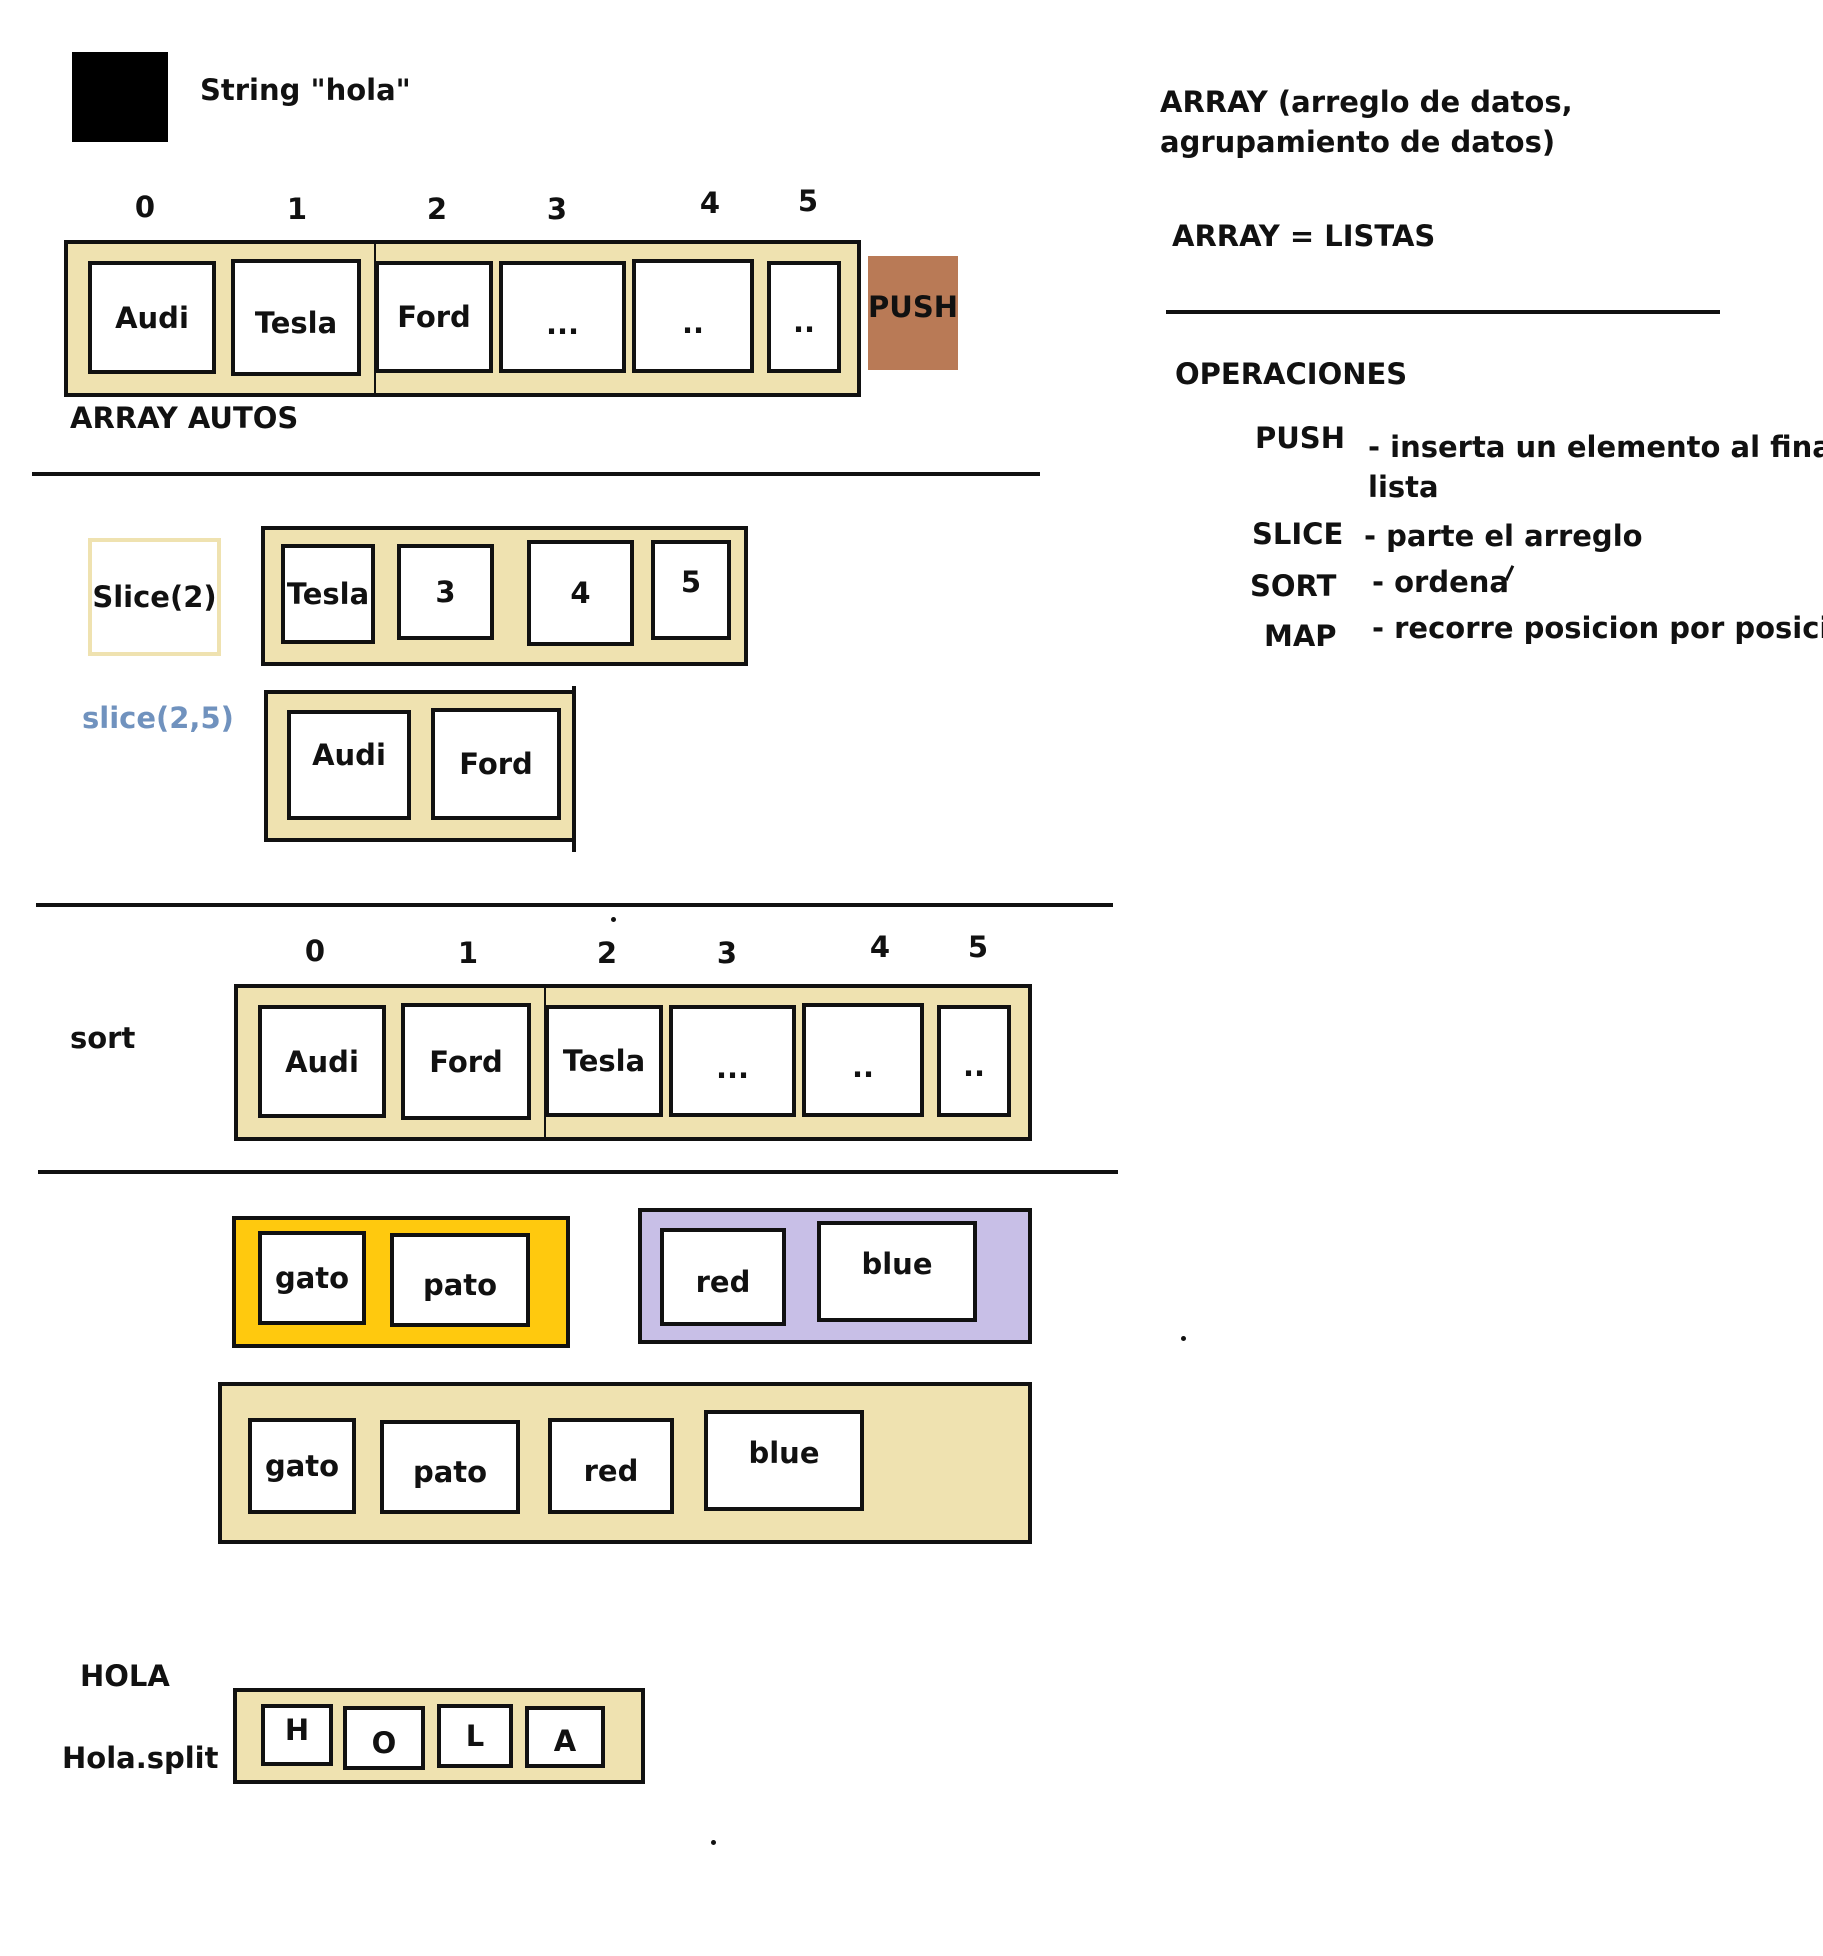  What do you see at coordinates (1300, 438) in the screenshot?
I see `op-push-name: PUSH` at bounding box center [1300, 438].